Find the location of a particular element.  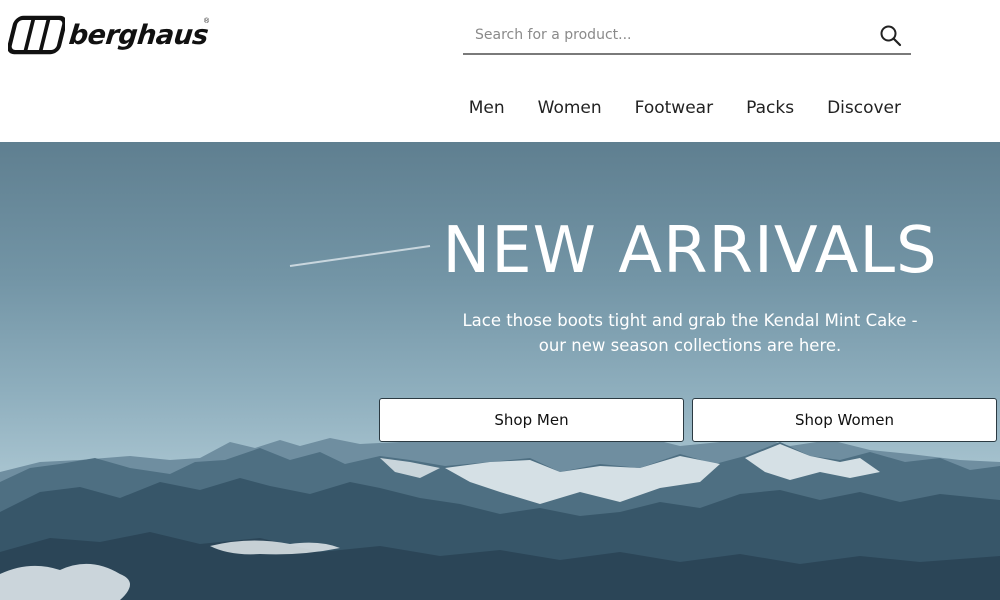

search-button is located at coordinates (891, 36).